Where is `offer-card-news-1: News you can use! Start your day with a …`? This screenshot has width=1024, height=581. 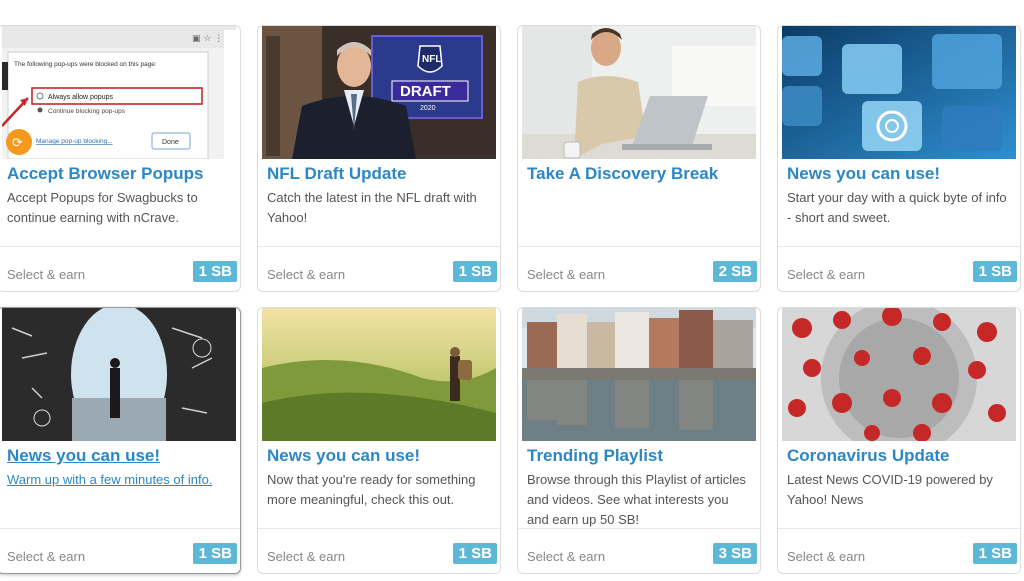 offer-card-news-1: News you can use! Start your day with a … is located at coordinates (899, 158).